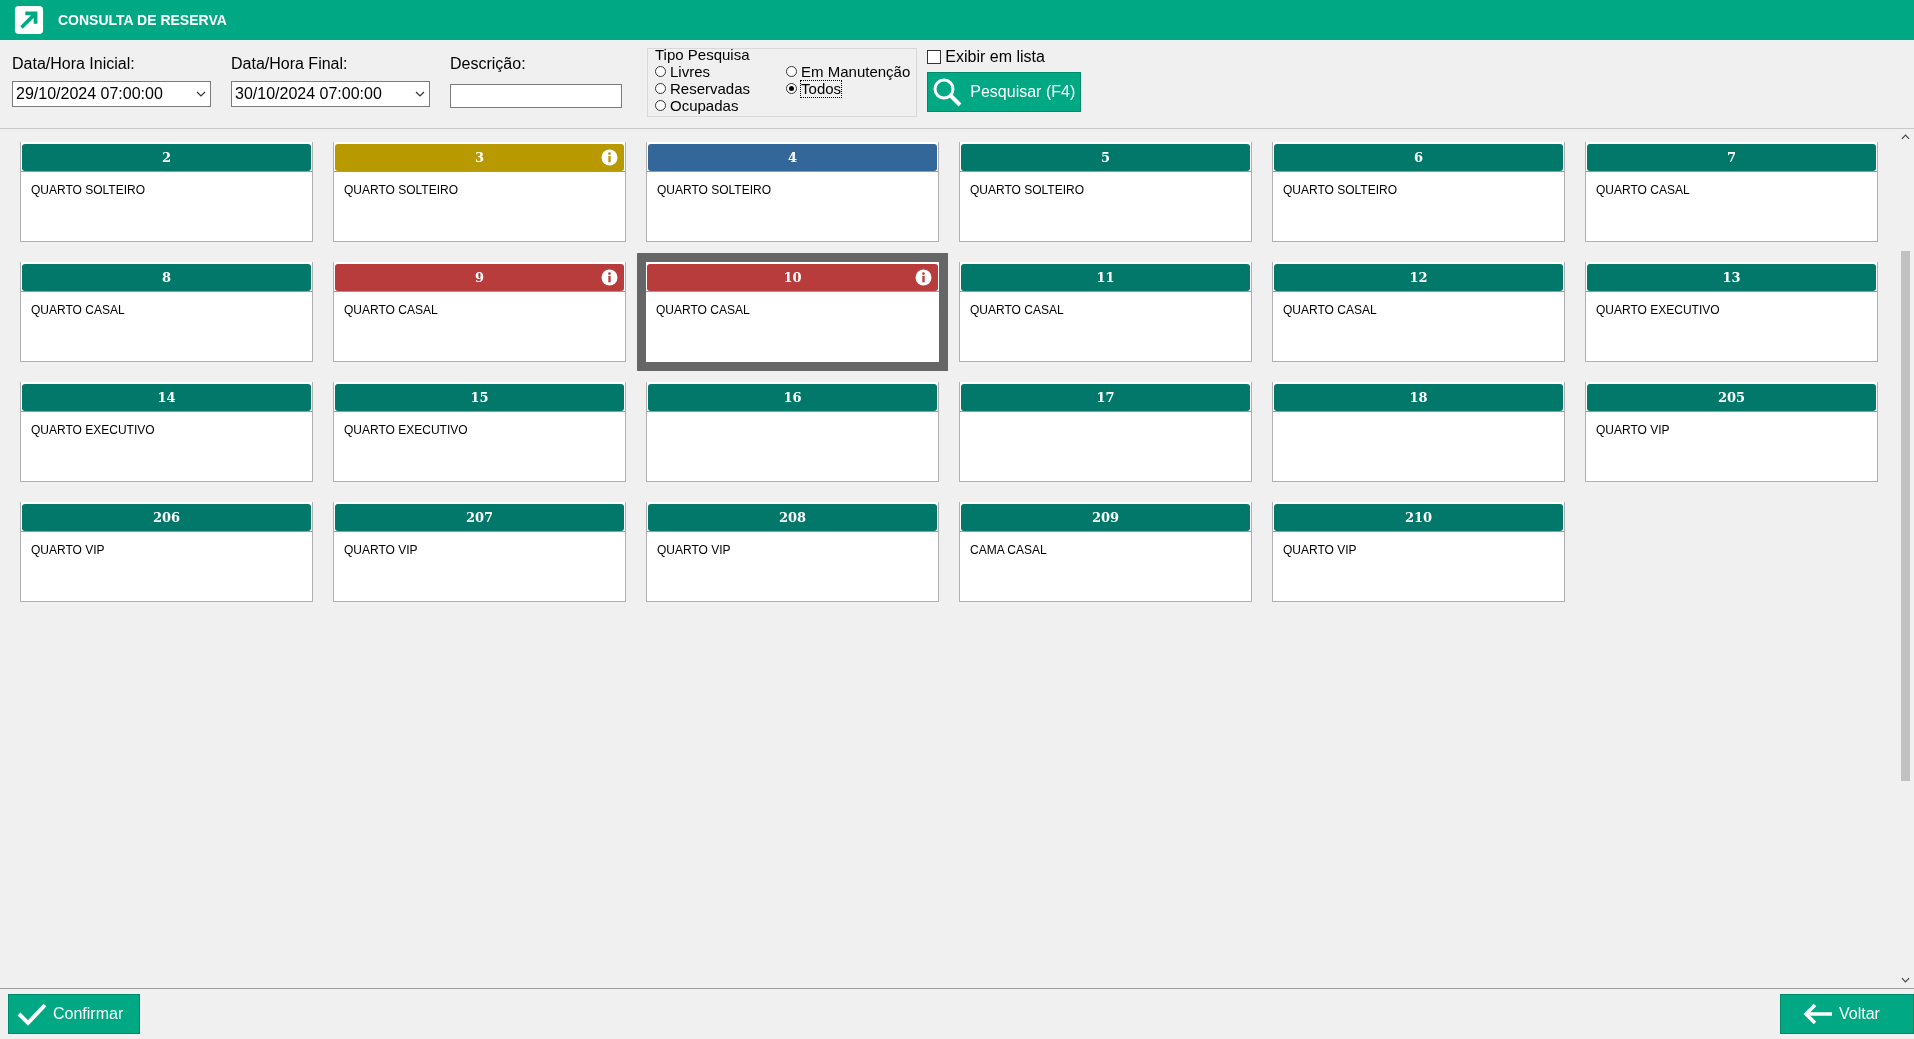 This screenshot has height=1039, width=1914. What do you see at coordinates (1818, 1014) in the screenshot?
I see `left-arrow-icon` at bounding box center [1818, 1014].